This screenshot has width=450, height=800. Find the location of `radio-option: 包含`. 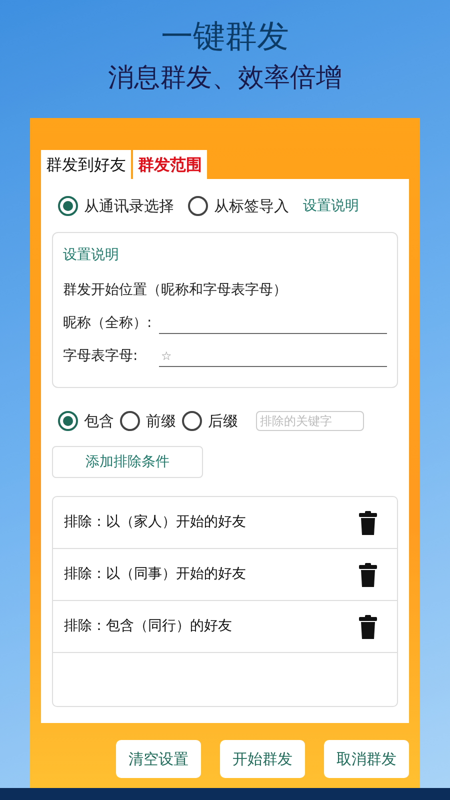

radio-option: 包含 is located at coordinates (86, 421).